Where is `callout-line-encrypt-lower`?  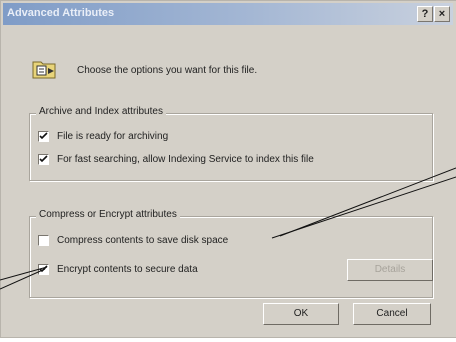 callout-line-encrypt-lower is located at coordinates (23, 279).